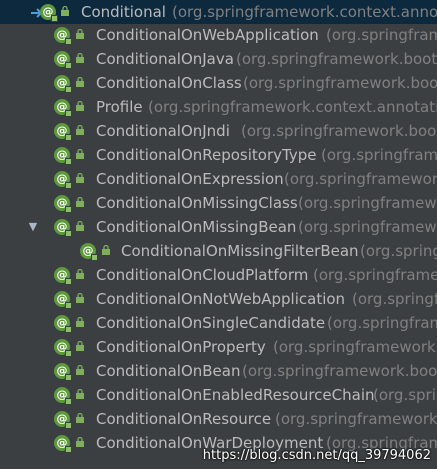 The image size is (437, 469). What do you see at coordinates (184, 419) in the screenshot?
I see `tree-item-name: ConditionalOnResource` at bounding box center [184, 419].